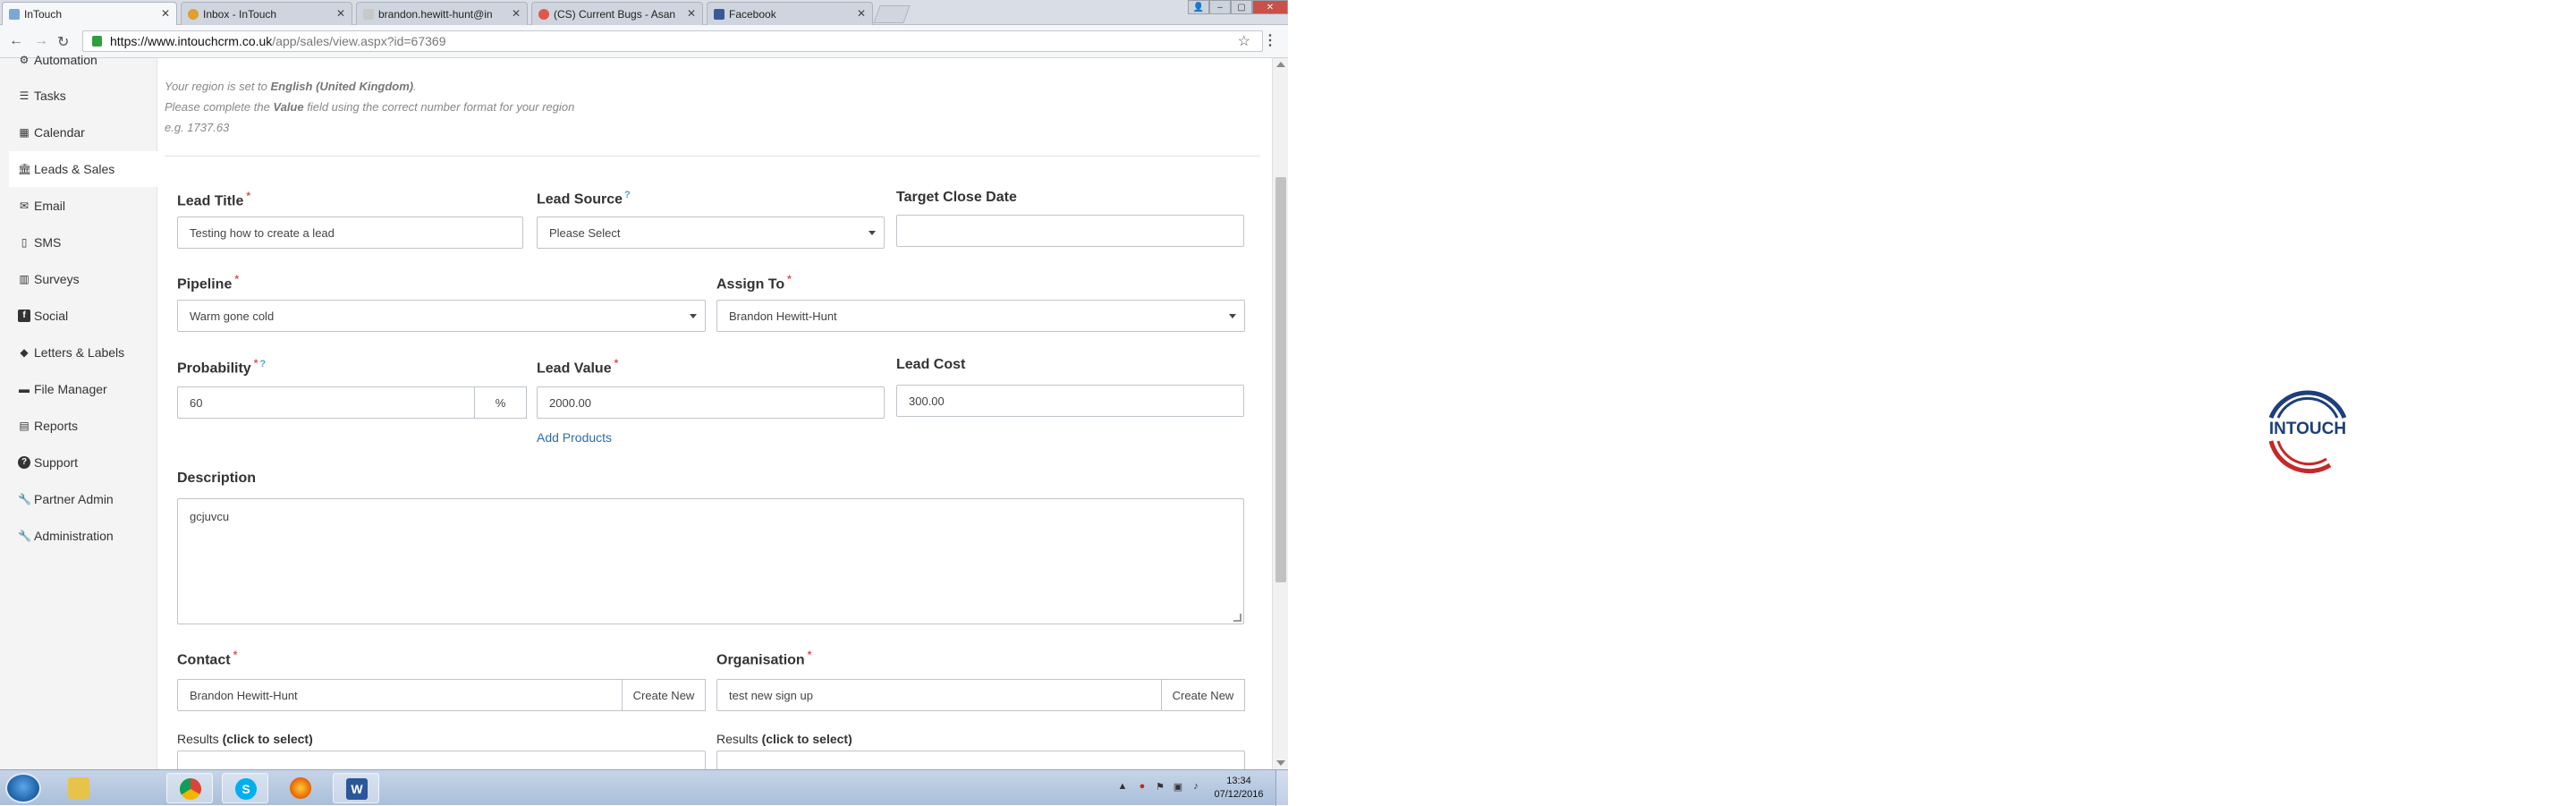  Describe the element at coordinates (24, 60) in the screenshot. I see `automation-icon: ⚙` at that location.